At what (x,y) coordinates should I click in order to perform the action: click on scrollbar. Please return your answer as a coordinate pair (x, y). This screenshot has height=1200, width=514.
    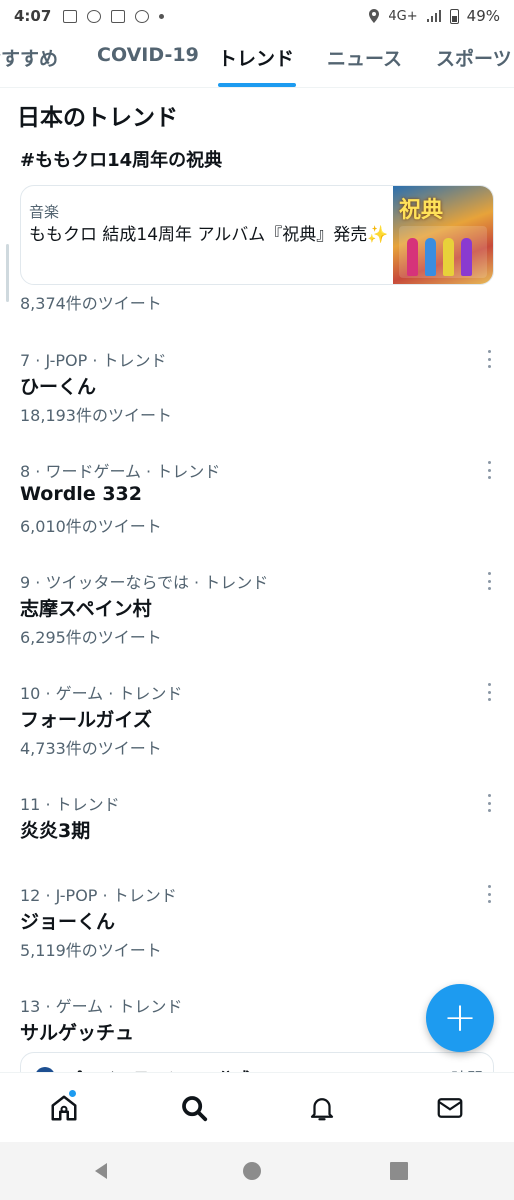
    Looking at the image, I should click on (7, 273).